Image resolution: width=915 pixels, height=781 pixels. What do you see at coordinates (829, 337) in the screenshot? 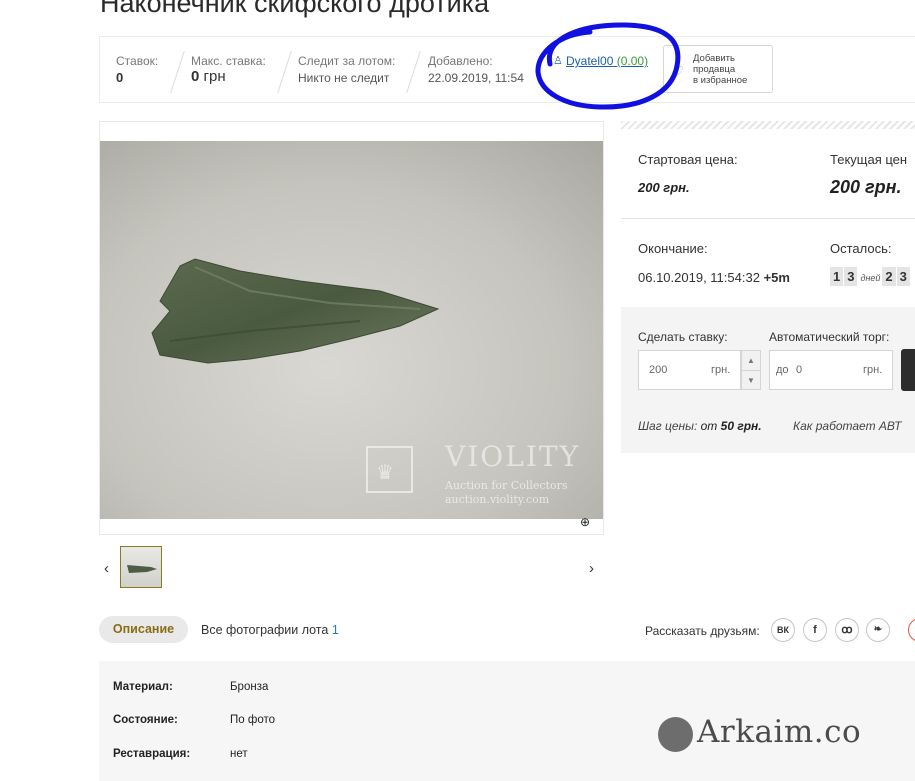
I see `auto-bid-label: Автоматический торг:` at bounding box center [829, 337].